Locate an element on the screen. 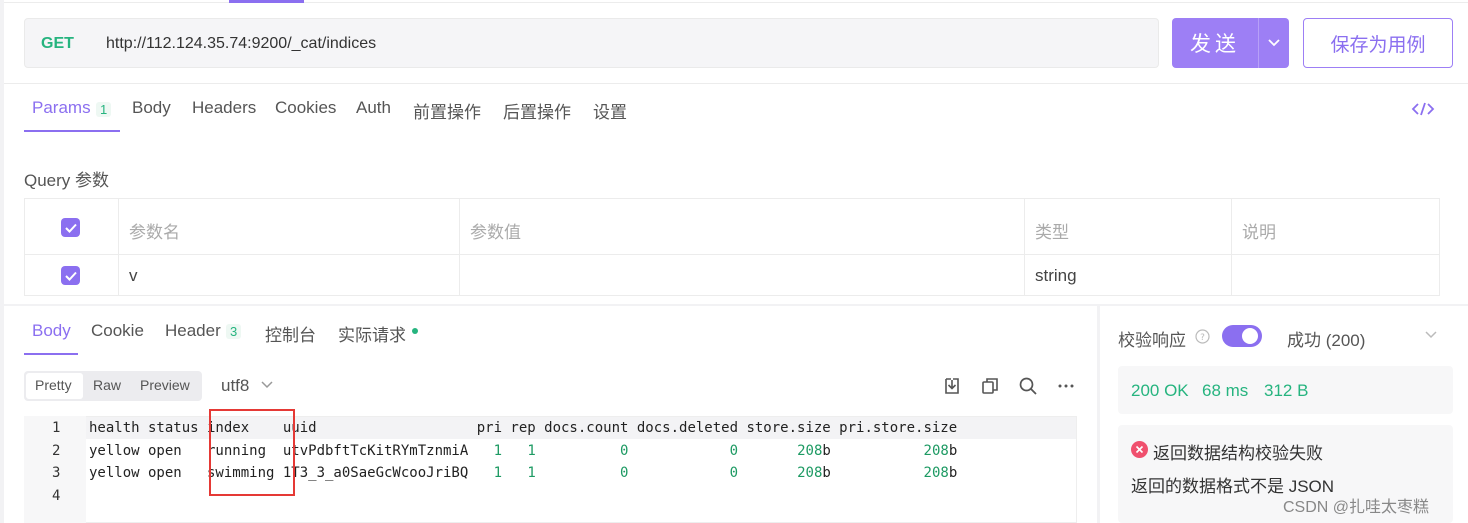 This screenshot has height=523, width=1468. more-icon is located at coordinates (1066, 386).